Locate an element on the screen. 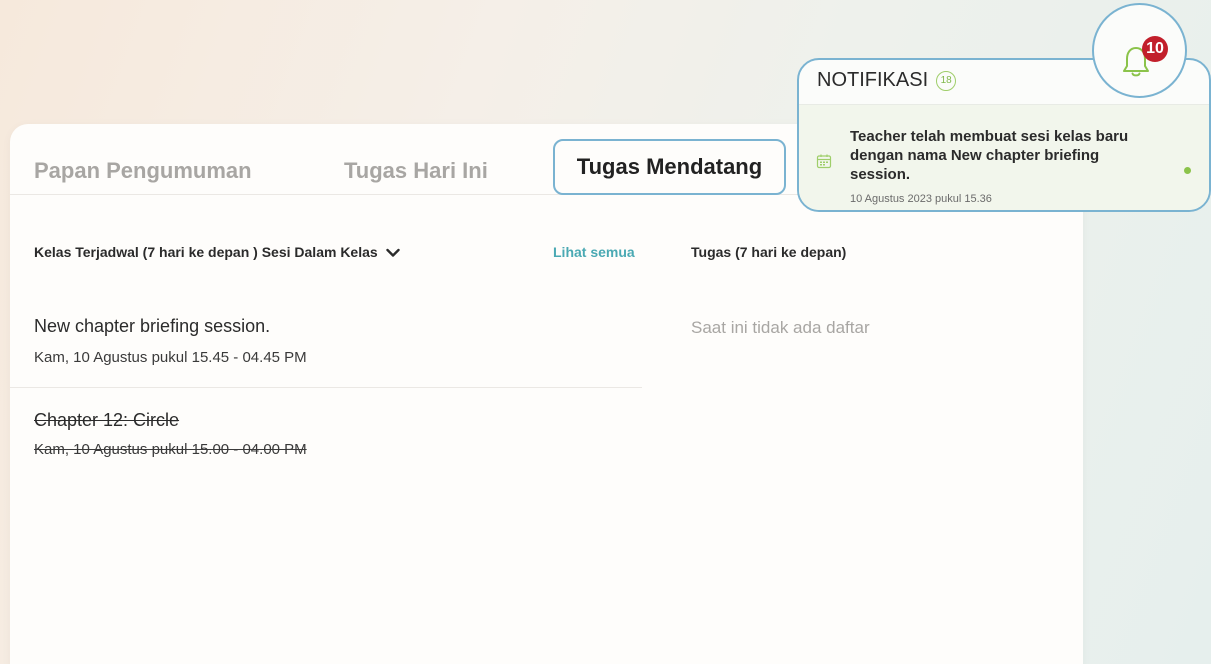  scheduled-classes-title: Kelas Terjadwal (7 hari ke depan ) is located at coordinates (146, 252).